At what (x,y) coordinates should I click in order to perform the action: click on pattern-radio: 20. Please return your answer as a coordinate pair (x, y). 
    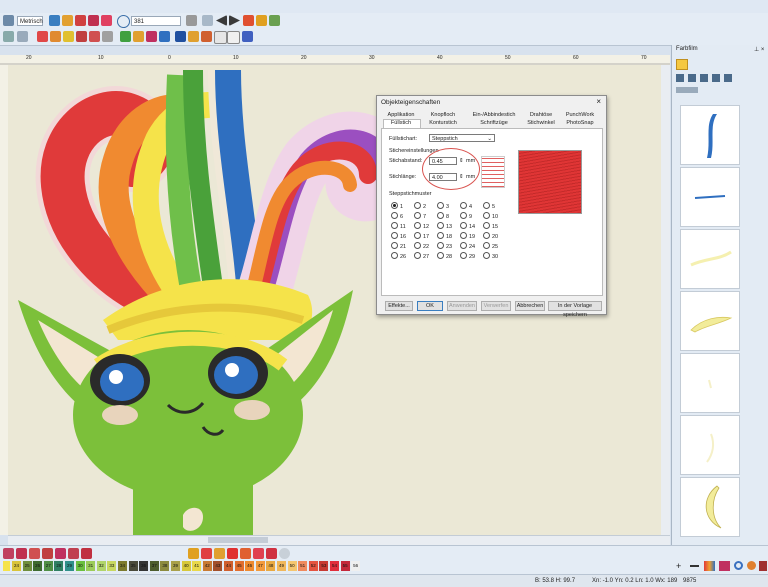
    Looking at the image, I should click on (490, 236).